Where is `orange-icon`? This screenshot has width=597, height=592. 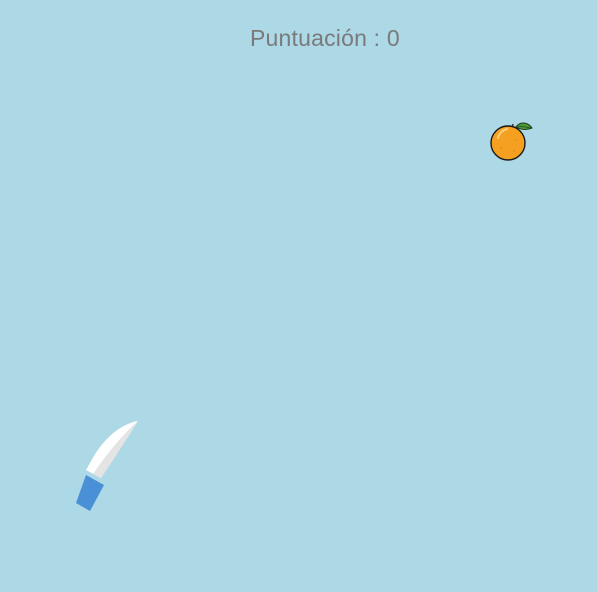
orange-icon is located at coordinates (511, 141).